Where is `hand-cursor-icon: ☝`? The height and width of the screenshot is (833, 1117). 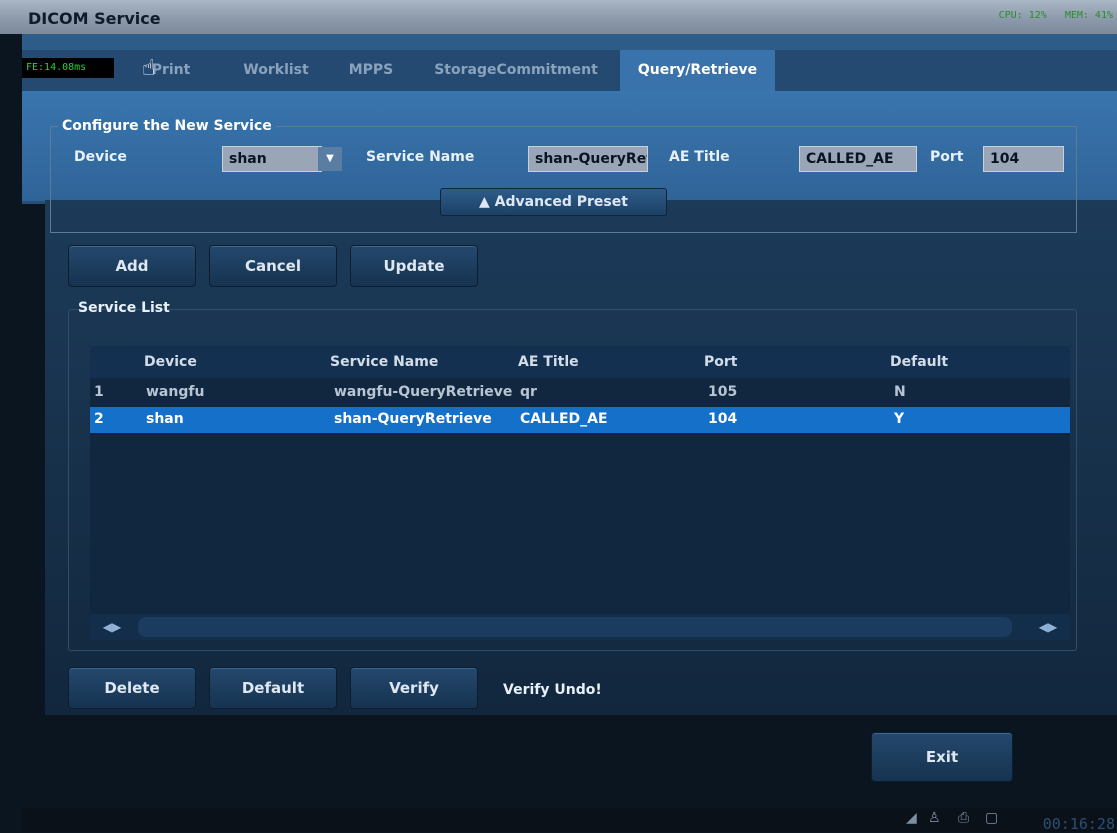 hand-cursor-icon: ☝ is located at coordinates (149, 68).